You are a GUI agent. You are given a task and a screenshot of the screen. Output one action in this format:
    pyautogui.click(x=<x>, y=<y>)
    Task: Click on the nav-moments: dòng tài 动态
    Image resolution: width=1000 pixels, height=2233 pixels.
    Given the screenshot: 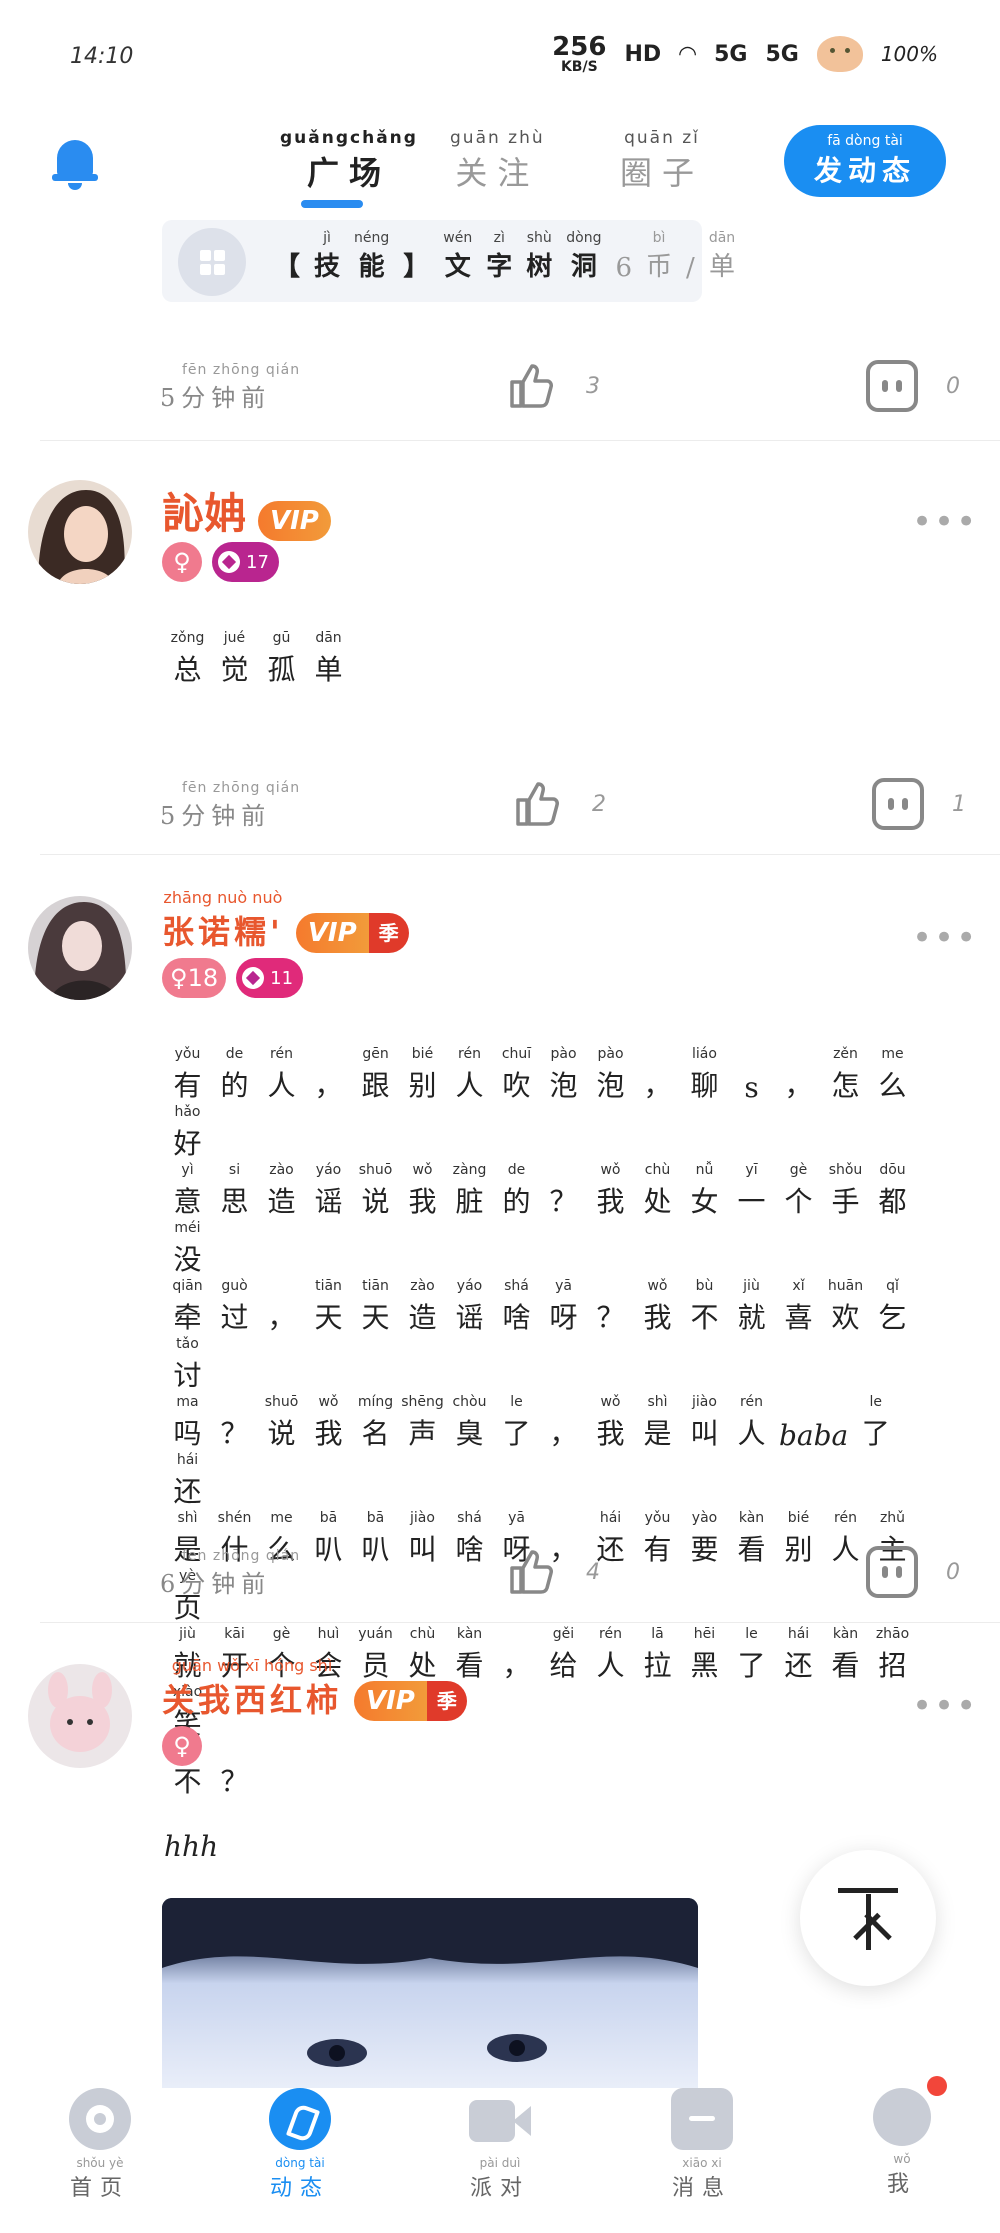 What is the action you would take?
    pyautogui.click(x=300, y=2145)
    